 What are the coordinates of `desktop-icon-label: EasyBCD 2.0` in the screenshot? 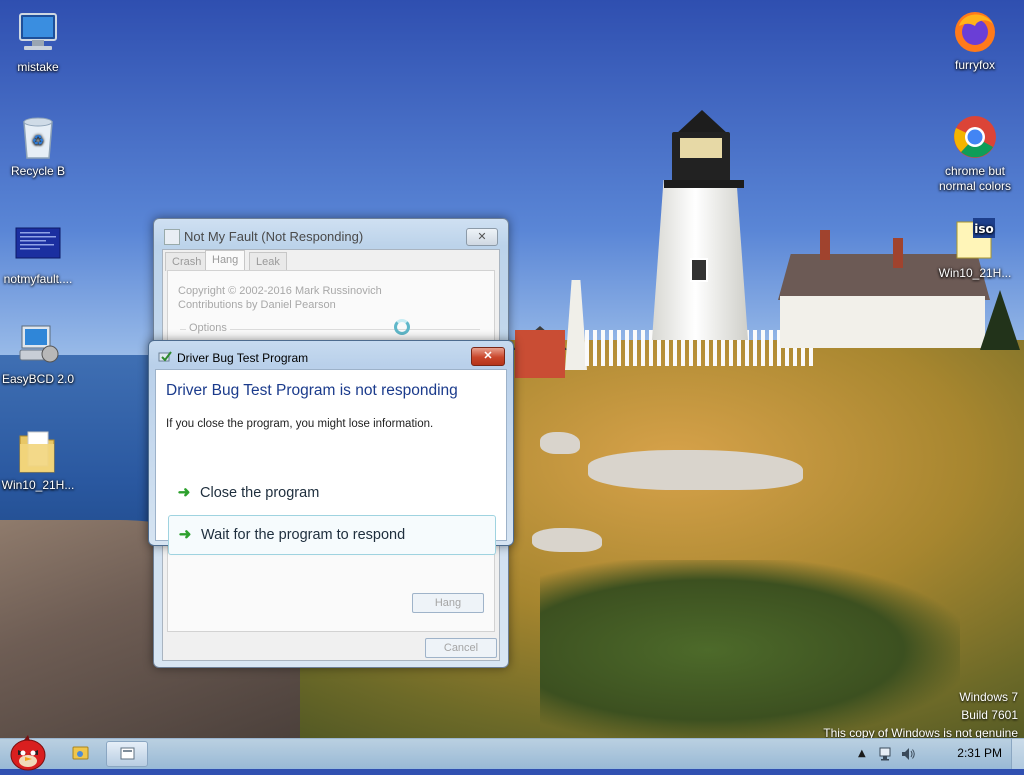 It's located at (38, 379).